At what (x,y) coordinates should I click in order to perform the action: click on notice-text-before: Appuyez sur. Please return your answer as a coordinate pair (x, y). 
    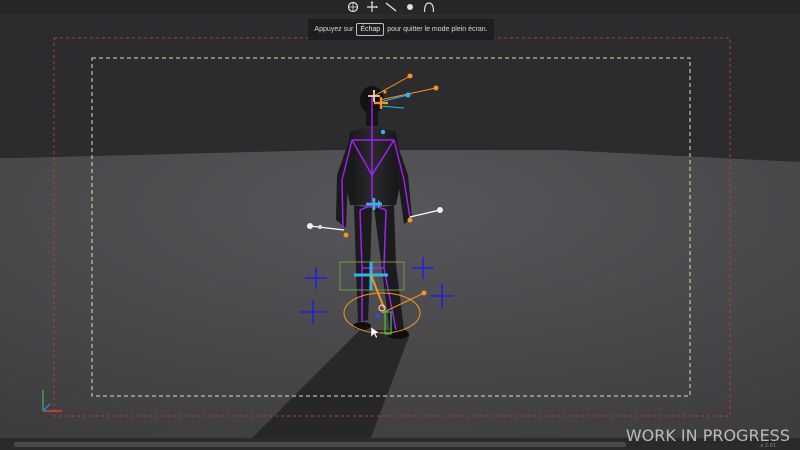
    Looking at the image, I should click on (334, 29).